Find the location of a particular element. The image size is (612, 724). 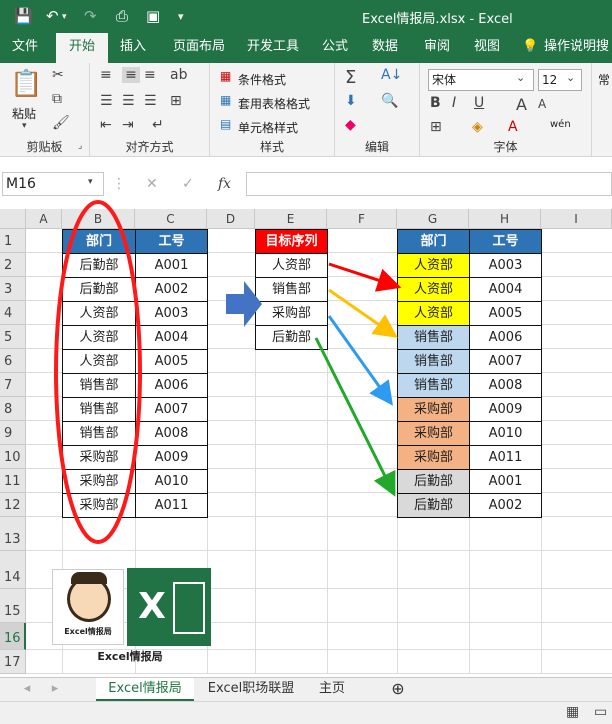

sheet-tab-home: 主页 is located at coordinates (332, 689).